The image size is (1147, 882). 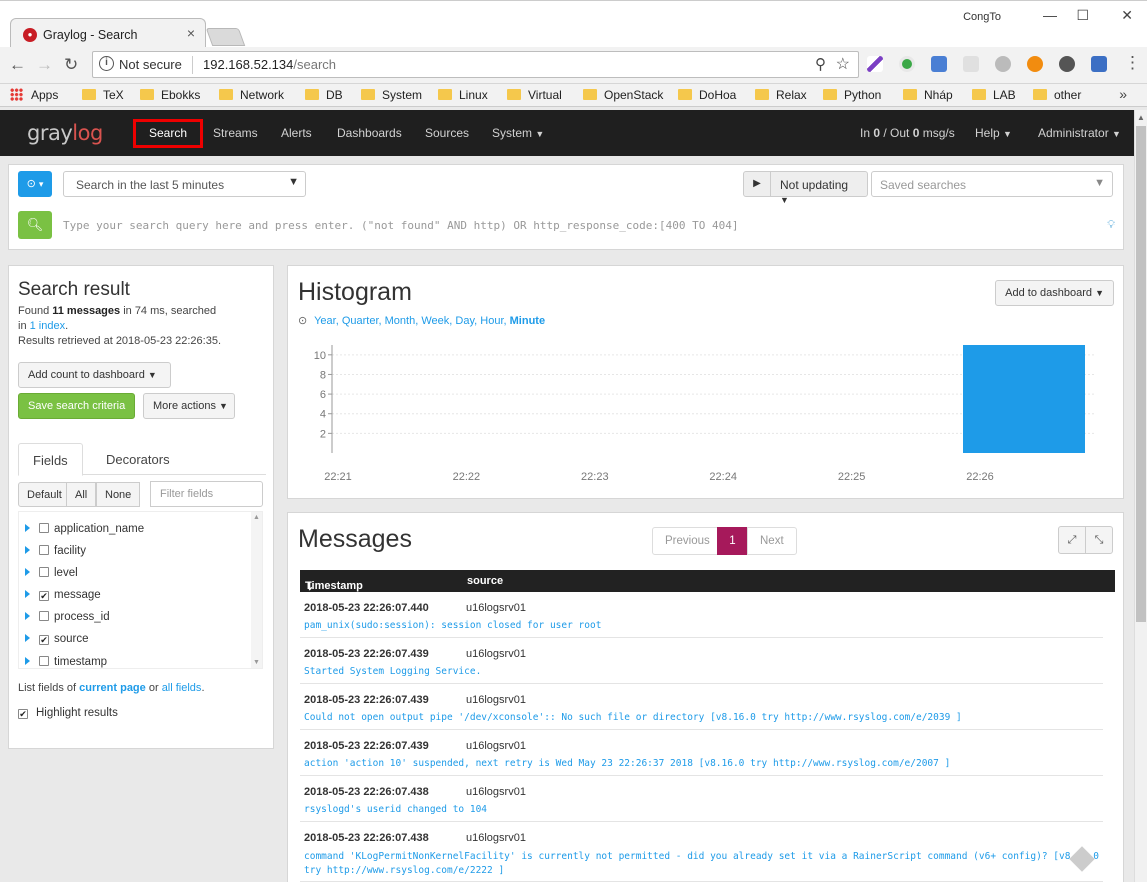 What do you see at coordinates (23, 714) in the screenshot?
I see `highlight-checkbox-checked: ✔` at bounding box center [23, 714].